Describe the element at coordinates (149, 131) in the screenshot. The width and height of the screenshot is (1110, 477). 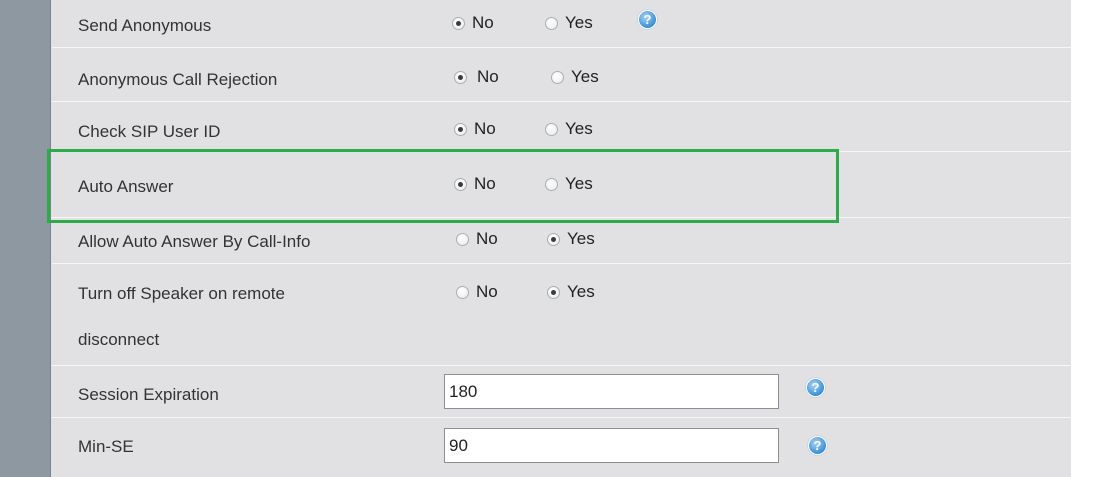
I see `row-label: Check SIP User ID` at that location.